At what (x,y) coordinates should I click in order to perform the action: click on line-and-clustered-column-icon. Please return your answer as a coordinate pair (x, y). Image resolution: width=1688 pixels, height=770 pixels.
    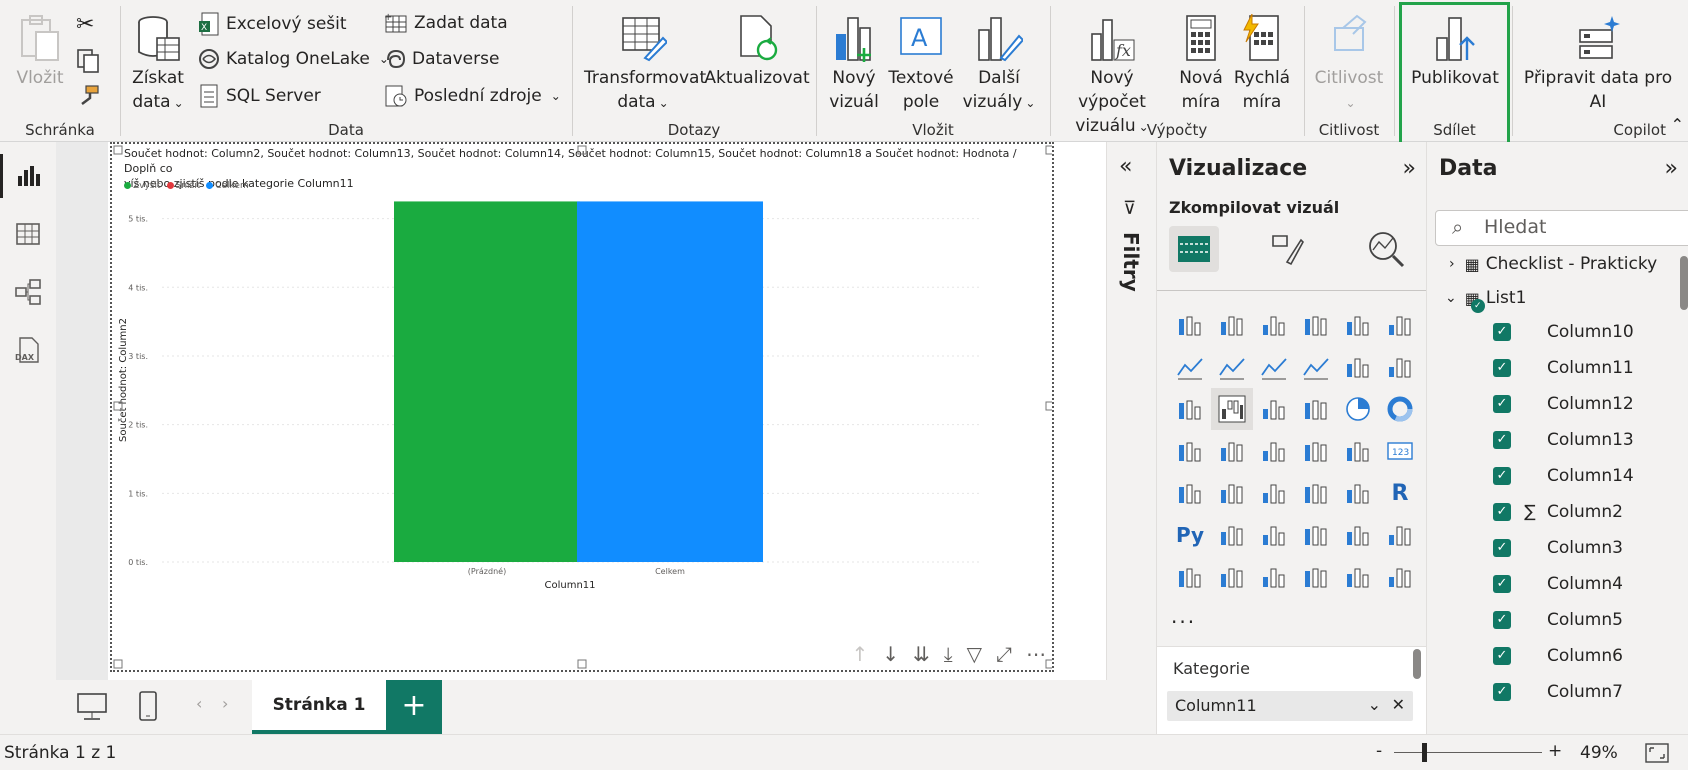
    Looking at the image, I should click on (1400, 367).